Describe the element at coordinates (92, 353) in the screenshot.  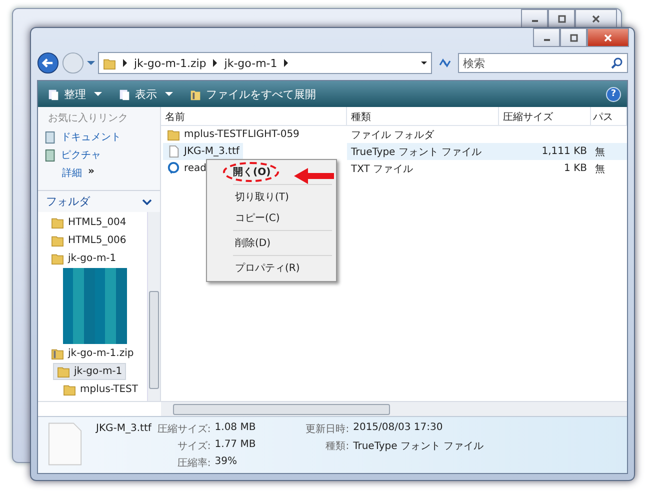
I see `folder-tree-item: jk-go-m-1.zip` at that location.